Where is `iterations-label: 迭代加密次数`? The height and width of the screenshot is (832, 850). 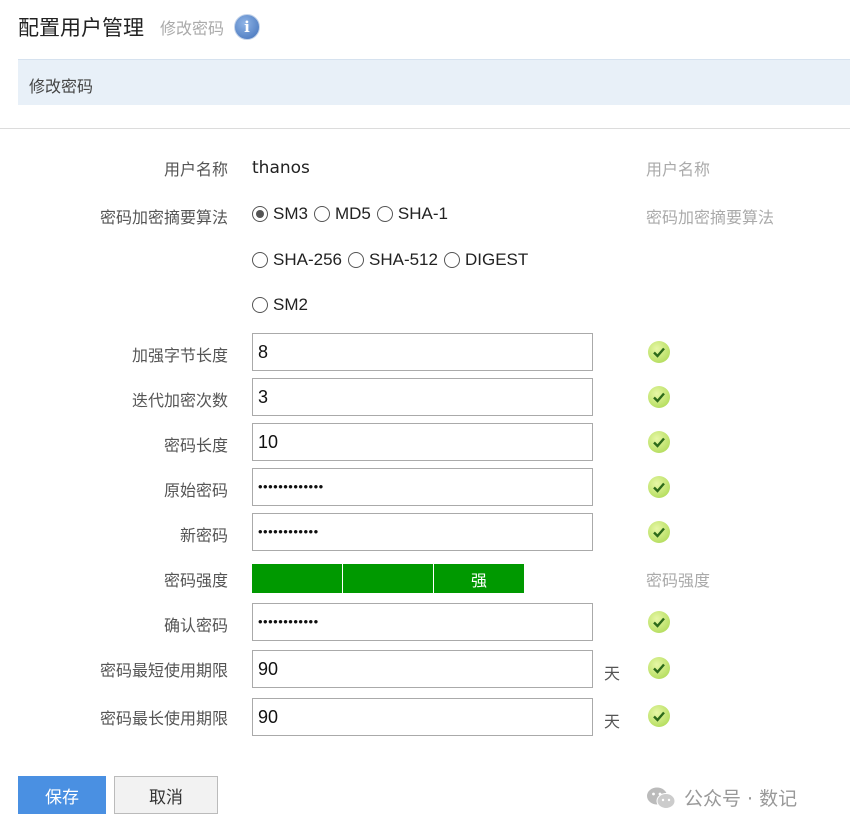
iterations-label: 迭代加密次数 is located at coordinates (179, 400).